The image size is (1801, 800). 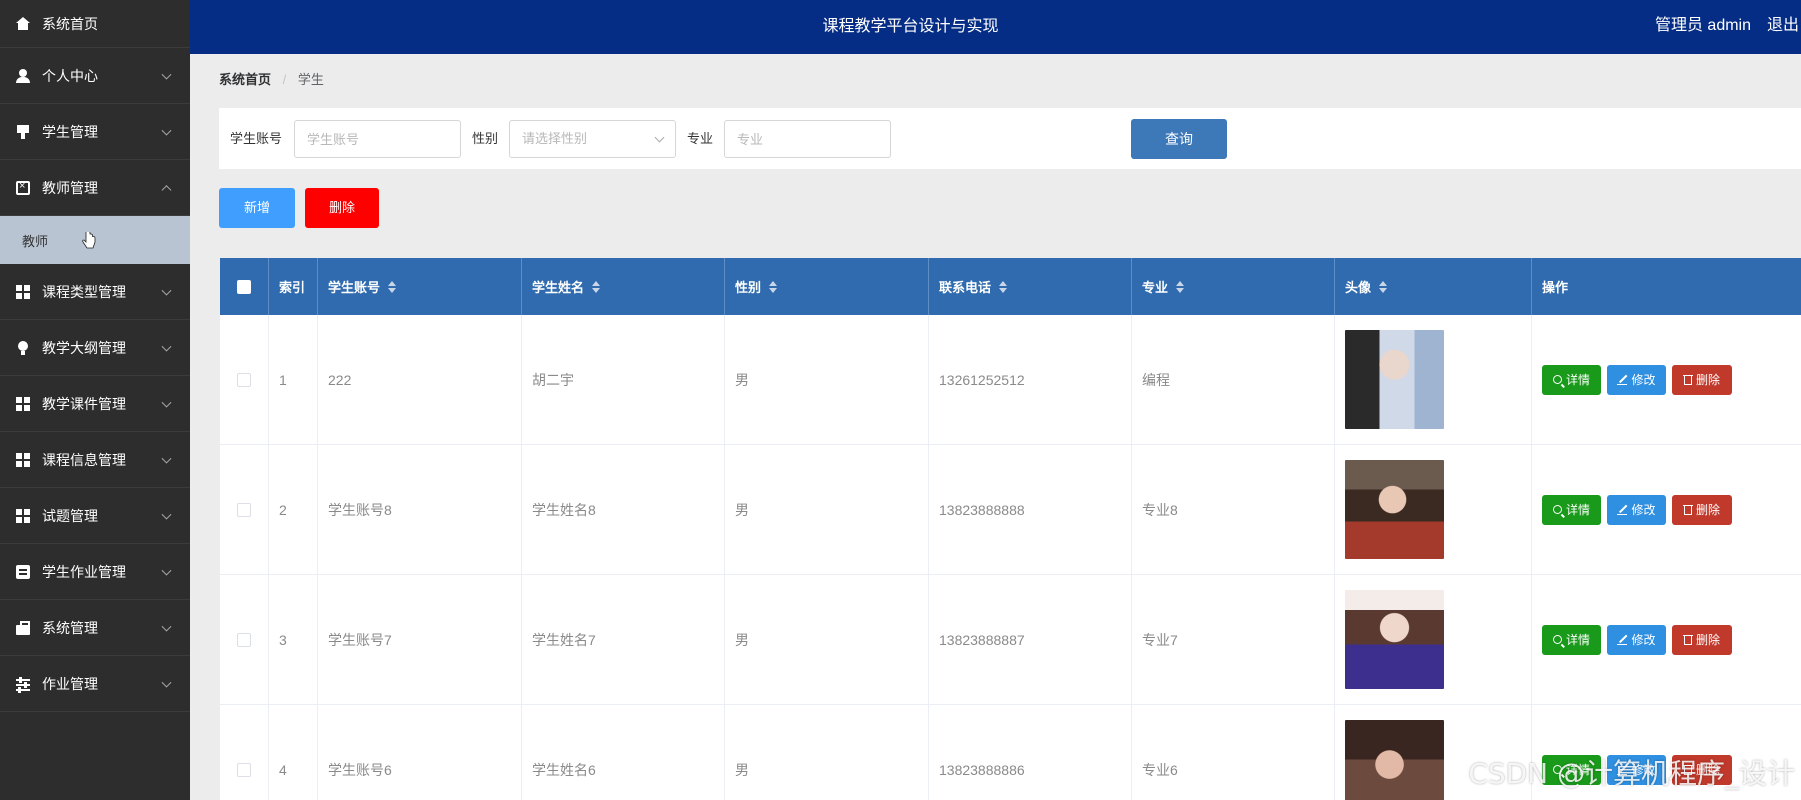 What do you see at coordinates (292, 287) in the screenshot?
I see `column-header-label: 索引` at bounding box center [292, 287].